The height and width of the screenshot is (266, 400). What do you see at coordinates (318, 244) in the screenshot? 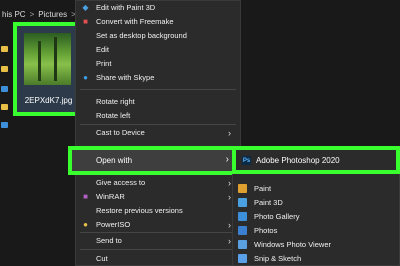
I see `submenu-item-windows-photo-viewer: Windows Photo Viewer` at bounding box center [318, 244].